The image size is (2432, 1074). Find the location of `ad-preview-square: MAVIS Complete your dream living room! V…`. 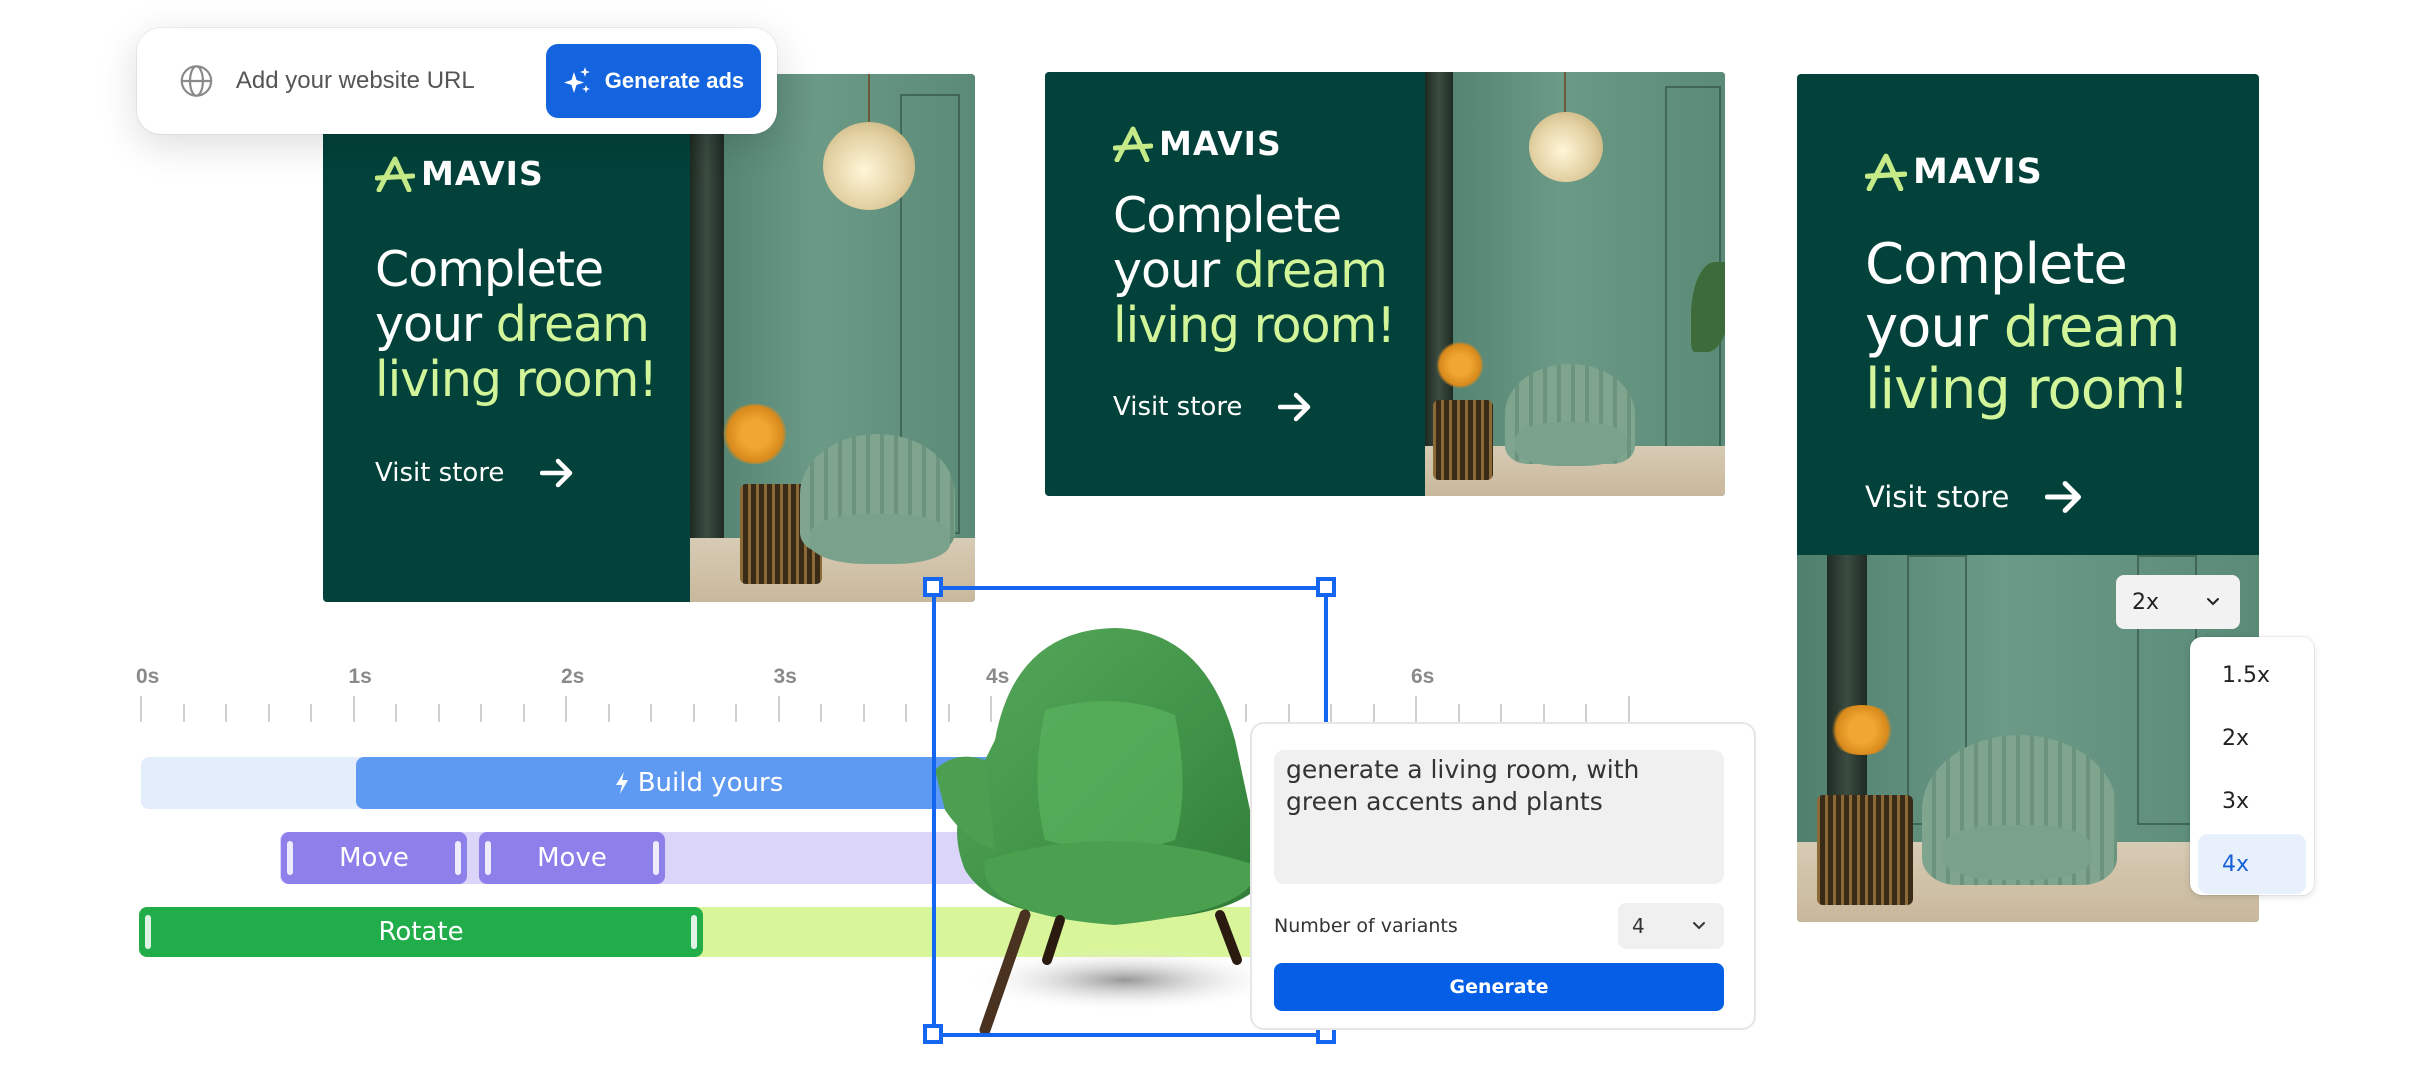

ad-preview-square: MAVIS Complete your dream living room! V… is located at coordinates (649, 338).